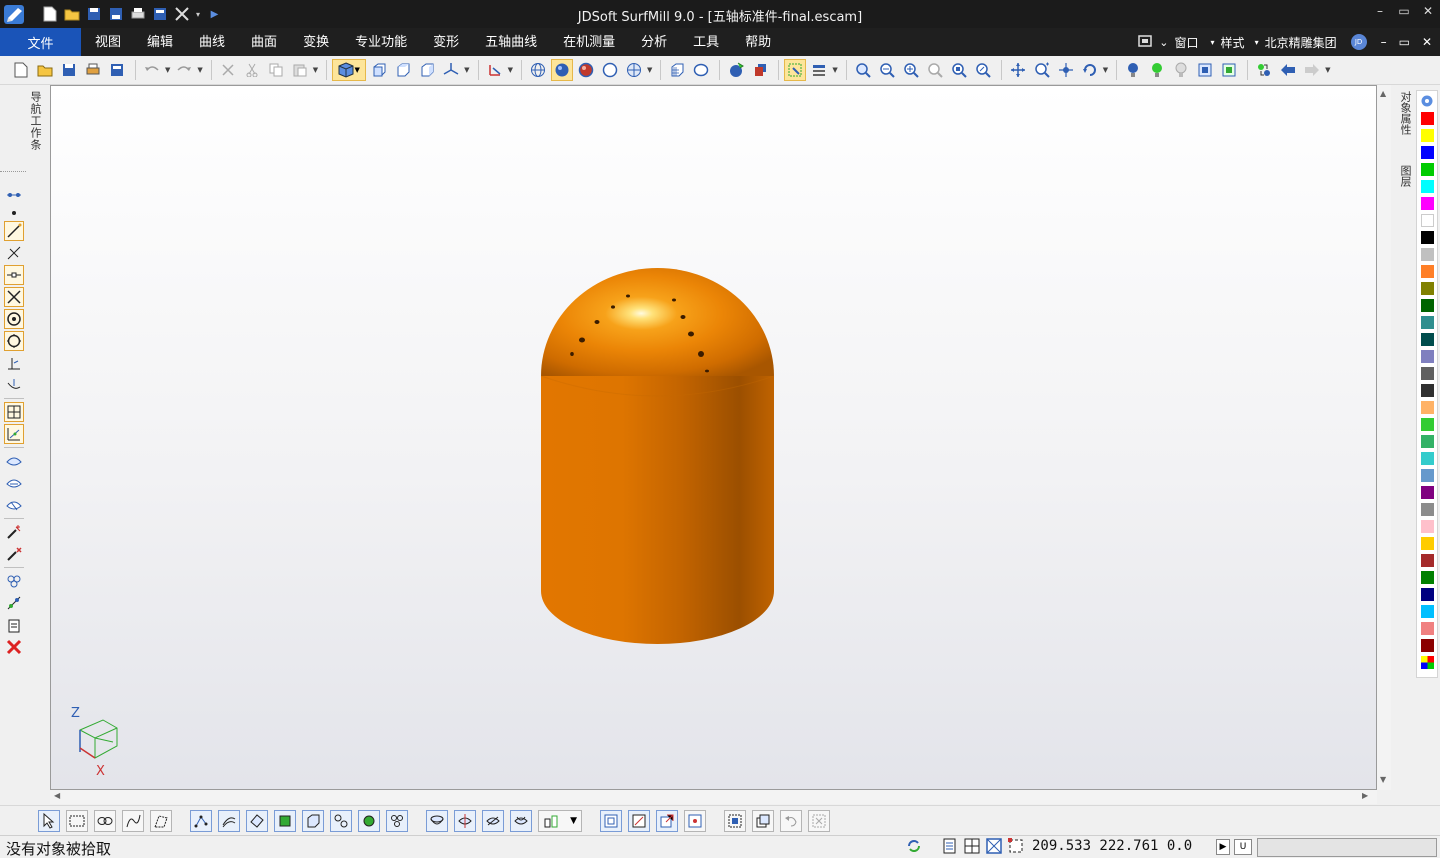  I want to click on group-select-icon, so click(14, 581).